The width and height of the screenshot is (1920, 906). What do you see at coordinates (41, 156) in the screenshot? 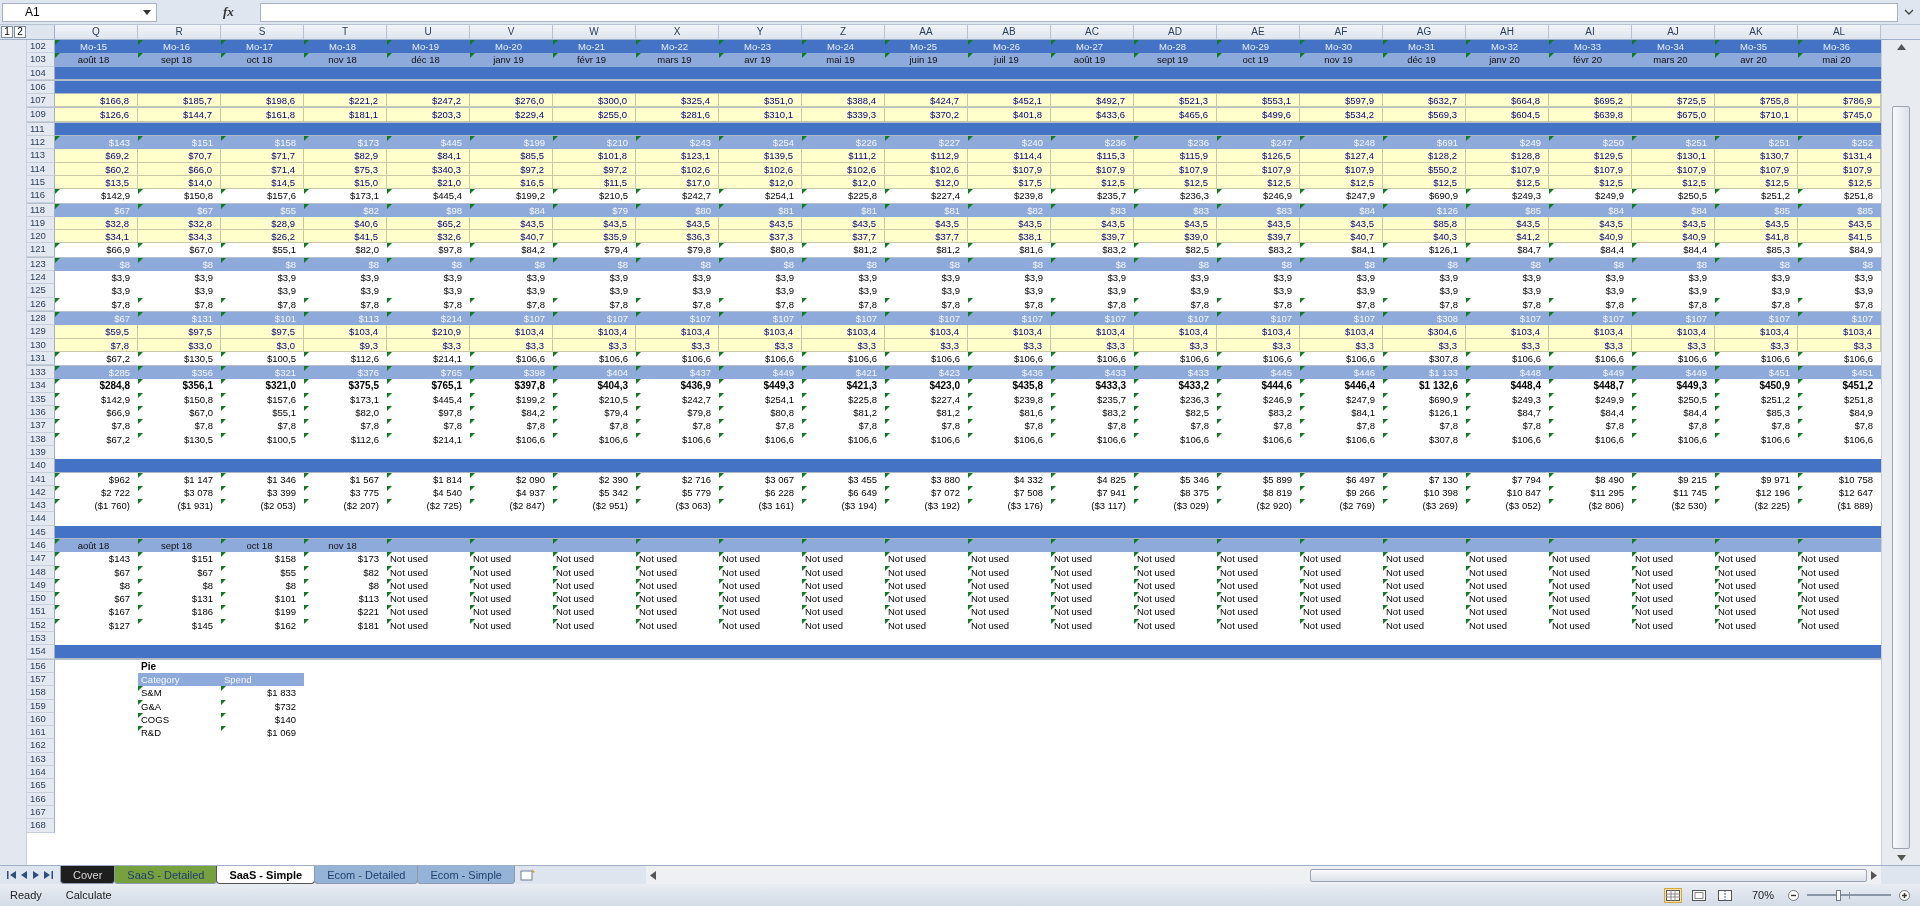
I see `row-header: 113` at bounding box center [41, 156].